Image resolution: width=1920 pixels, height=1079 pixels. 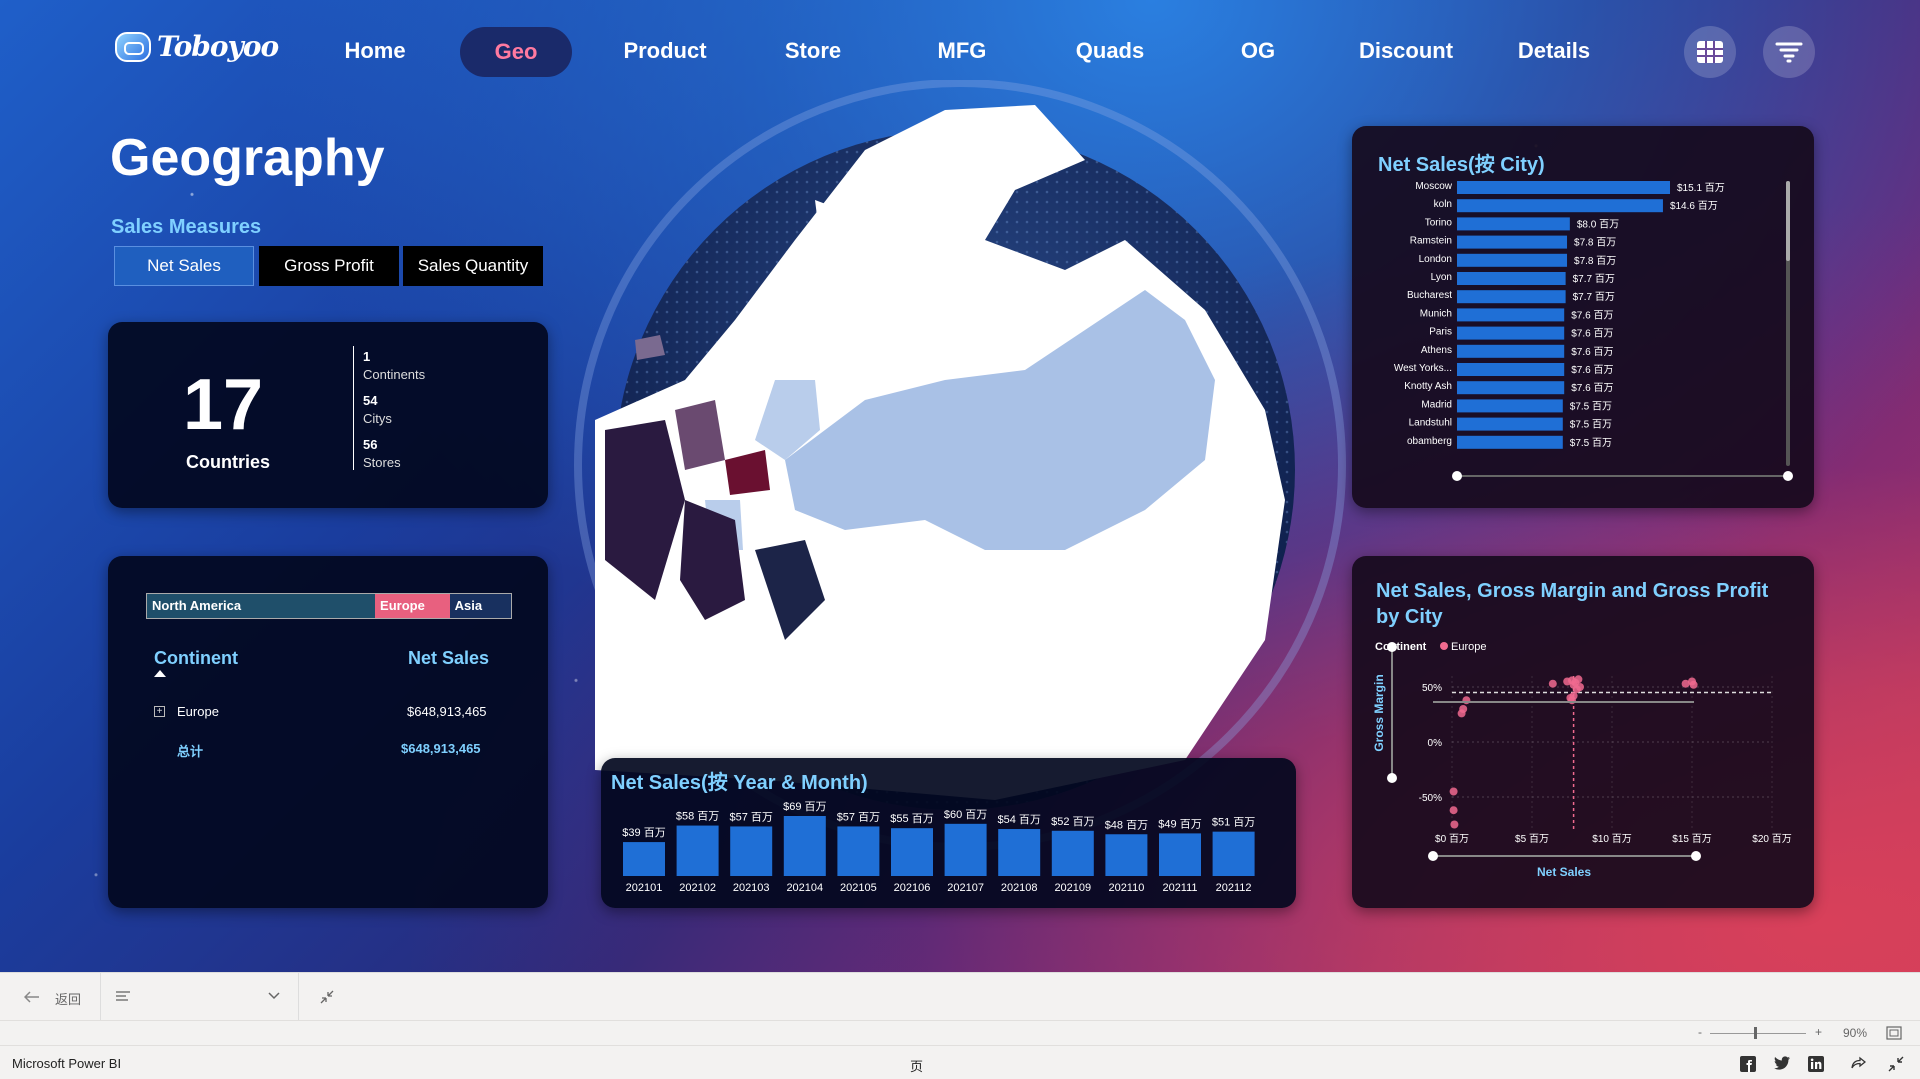 What do you see at coordinates (1816, 1064) in the screenshot?
I see `linkedin-icon` at bounding box center [1816, 1064].